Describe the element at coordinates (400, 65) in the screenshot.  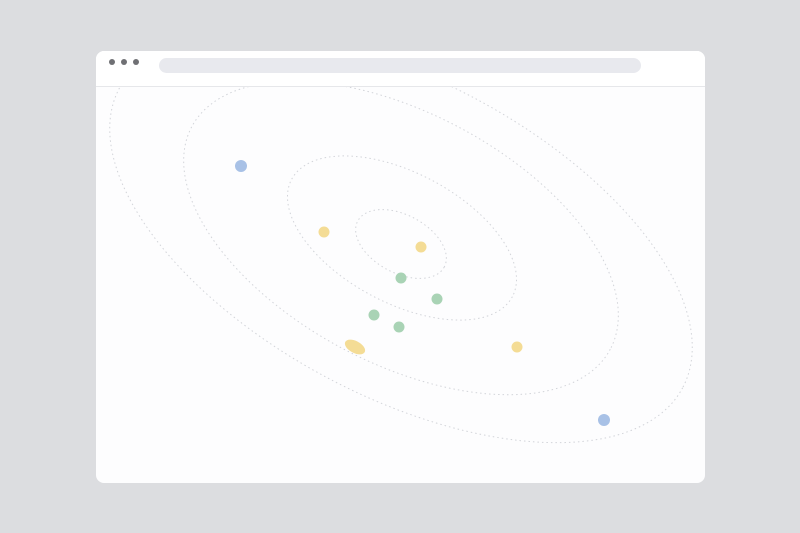
I see `address-bar` at that location.